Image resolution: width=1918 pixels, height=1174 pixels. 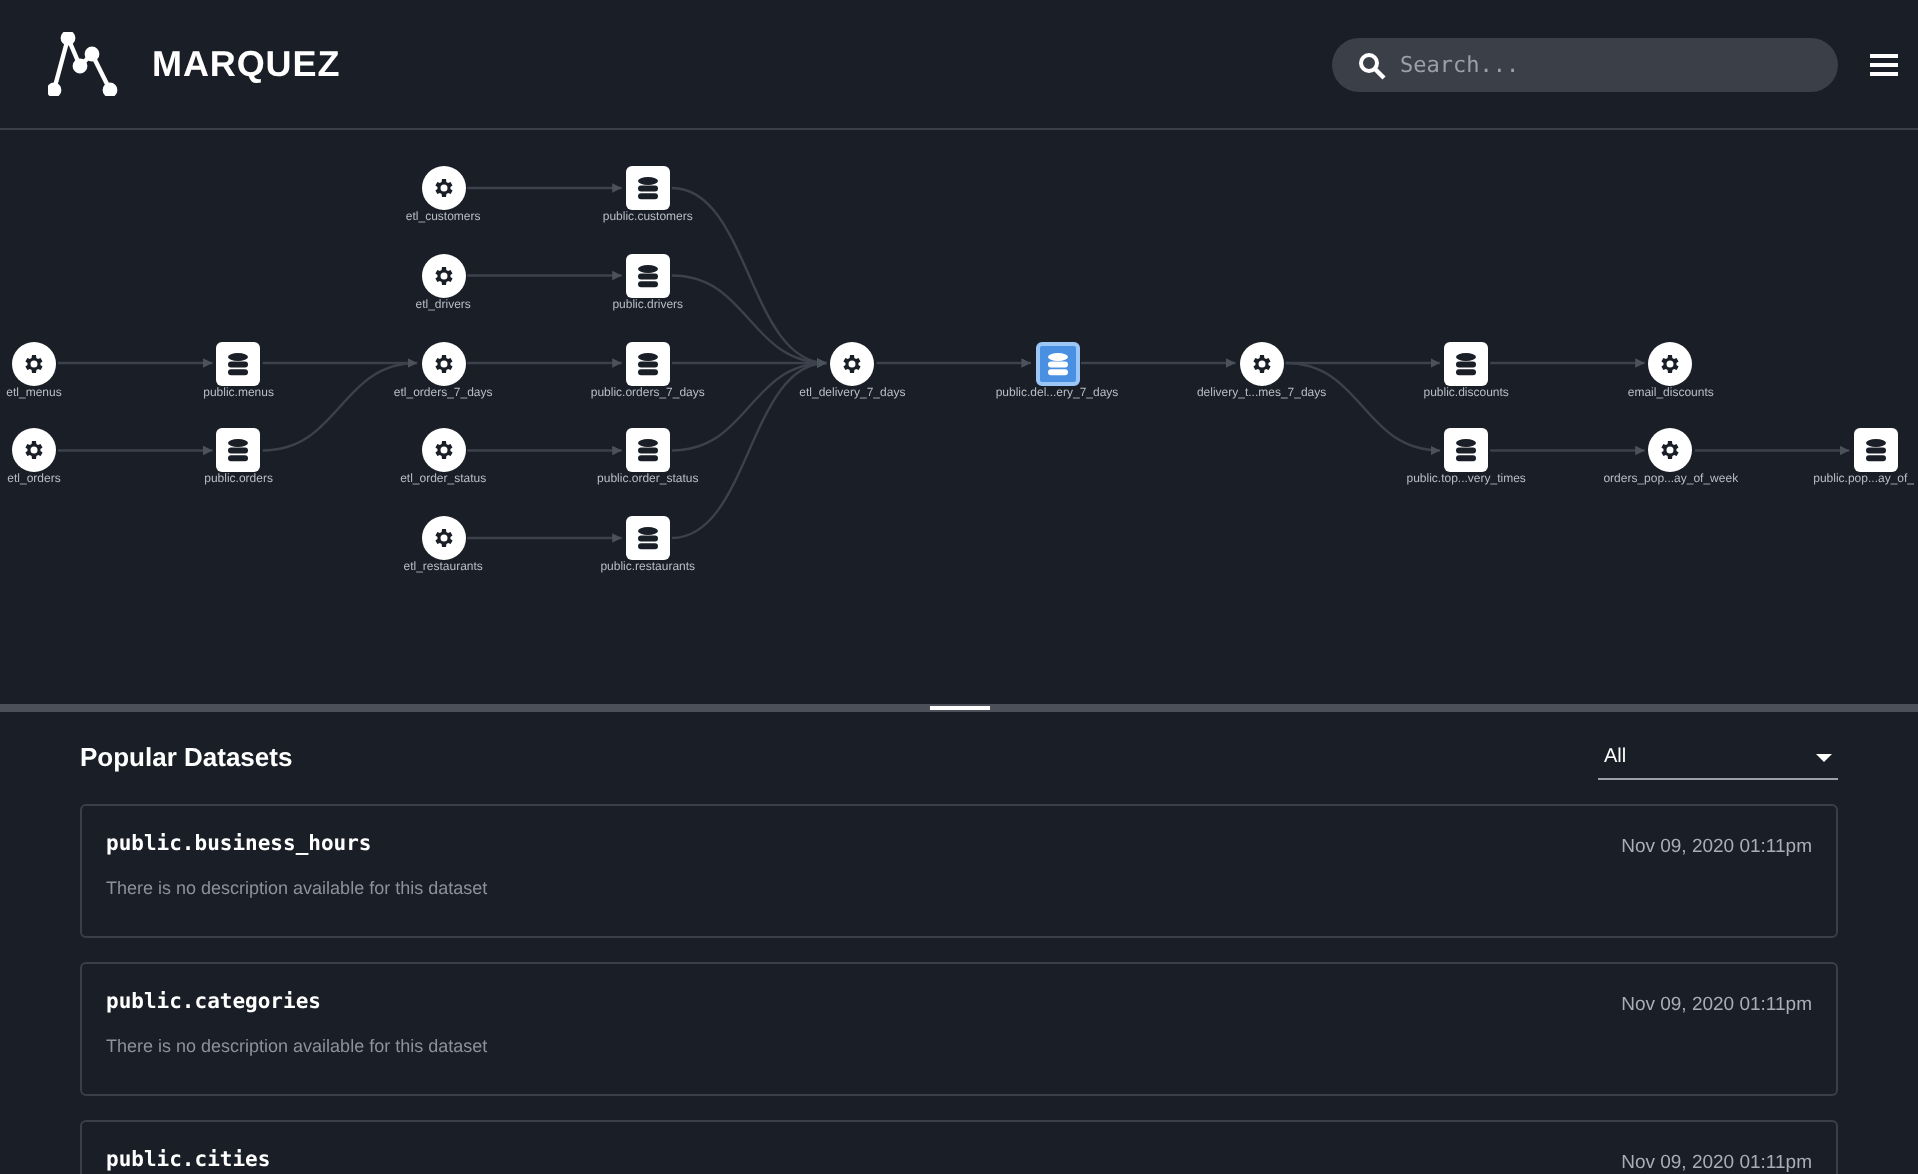 What do you see at coordinates (188, 1161) in the screenshot?
I see `dataset-name: public.cities` at bounding box center [188, 1161].